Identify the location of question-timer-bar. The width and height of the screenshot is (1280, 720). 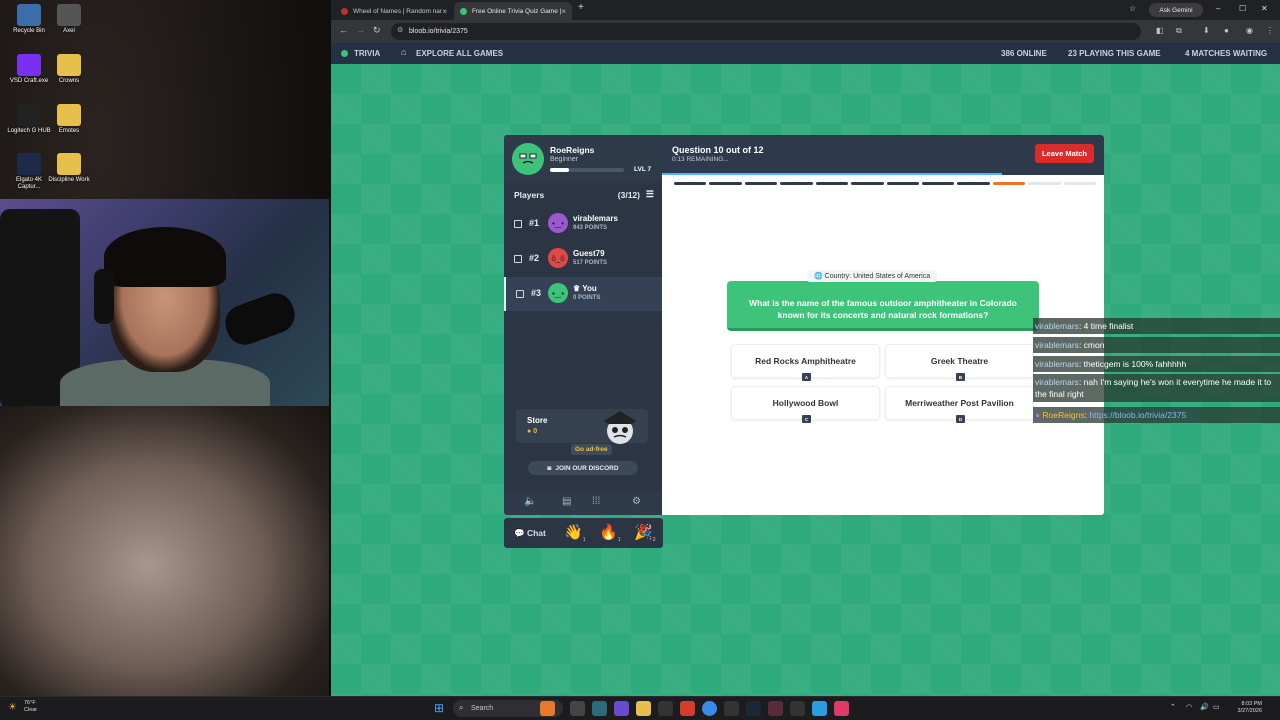
(832, 174).